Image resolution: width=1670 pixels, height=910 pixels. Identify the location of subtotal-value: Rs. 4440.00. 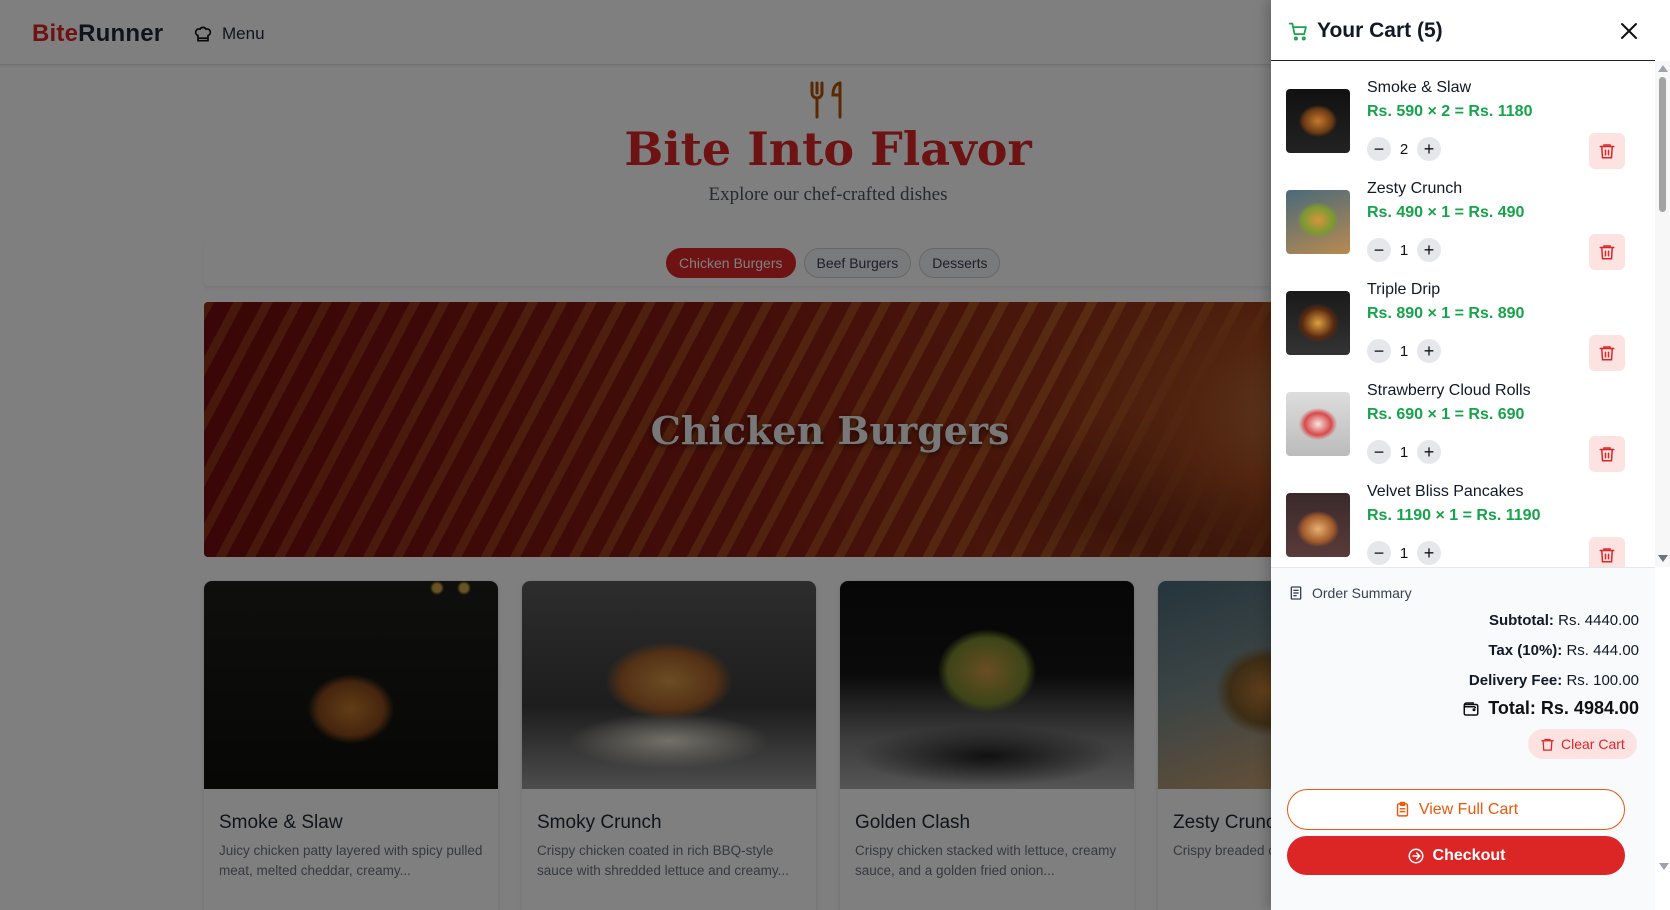
(1598, 620).